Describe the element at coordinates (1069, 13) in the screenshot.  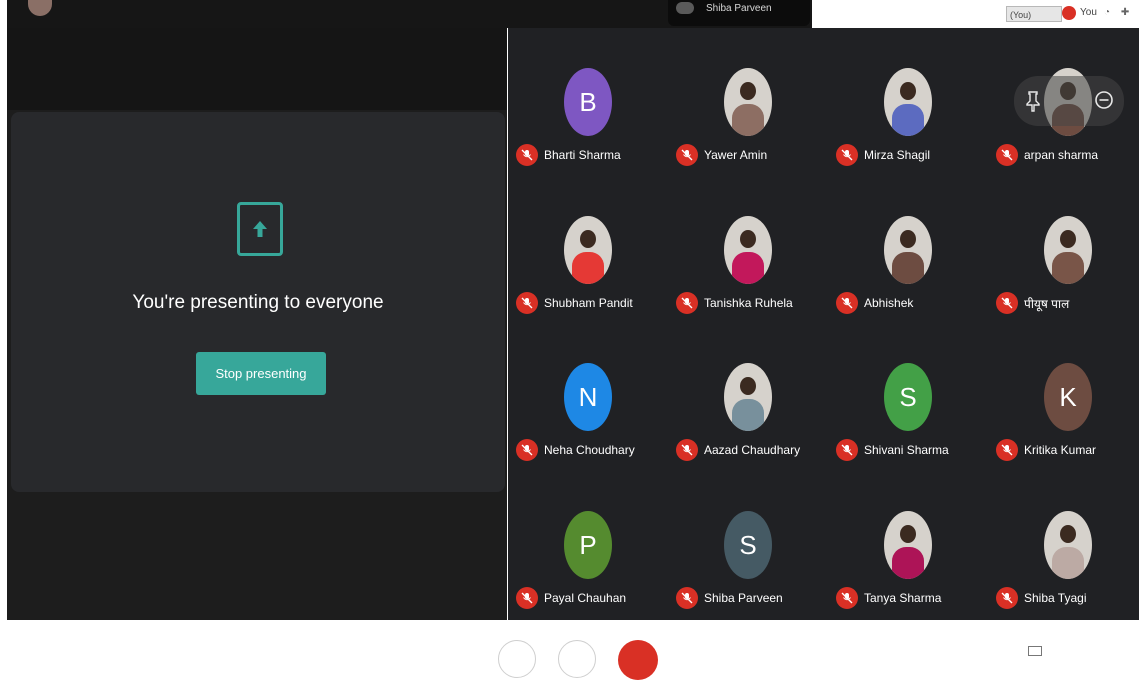
I see `self-mic-off-icon` at that location.